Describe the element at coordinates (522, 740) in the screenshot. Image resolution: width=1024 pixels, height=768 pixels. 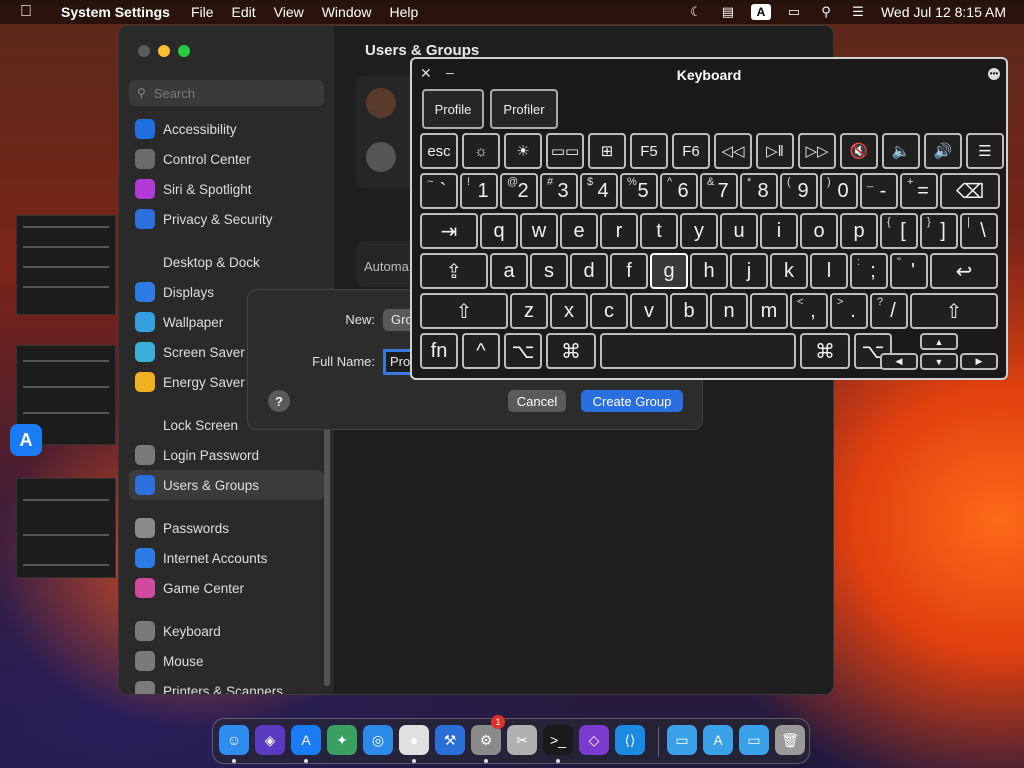
I see `utility-icon: ✂` at that location.